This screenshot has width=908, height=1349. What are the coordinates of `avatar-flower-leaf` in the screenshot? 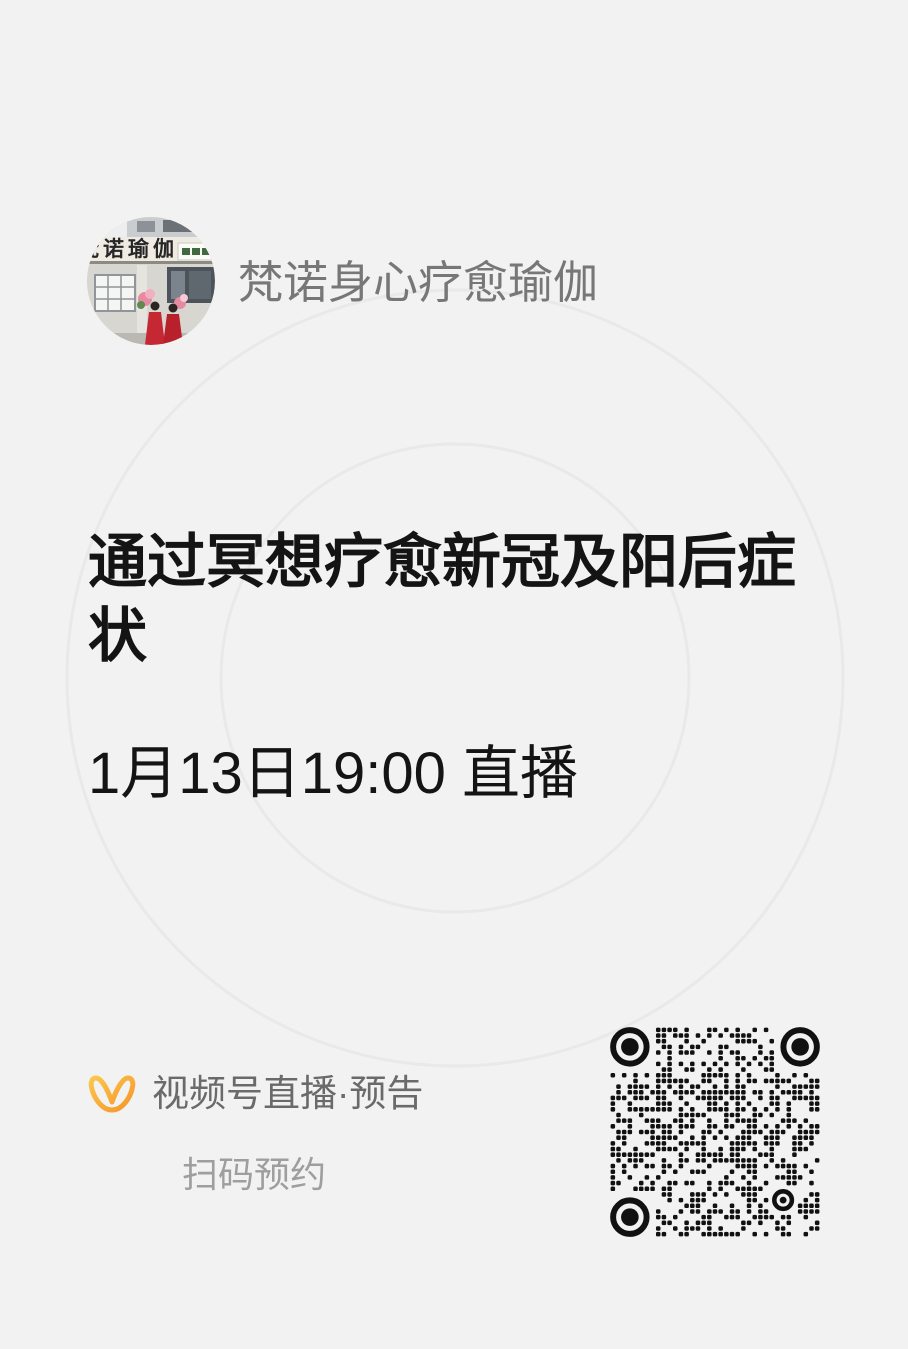 It's located at (141, 305).